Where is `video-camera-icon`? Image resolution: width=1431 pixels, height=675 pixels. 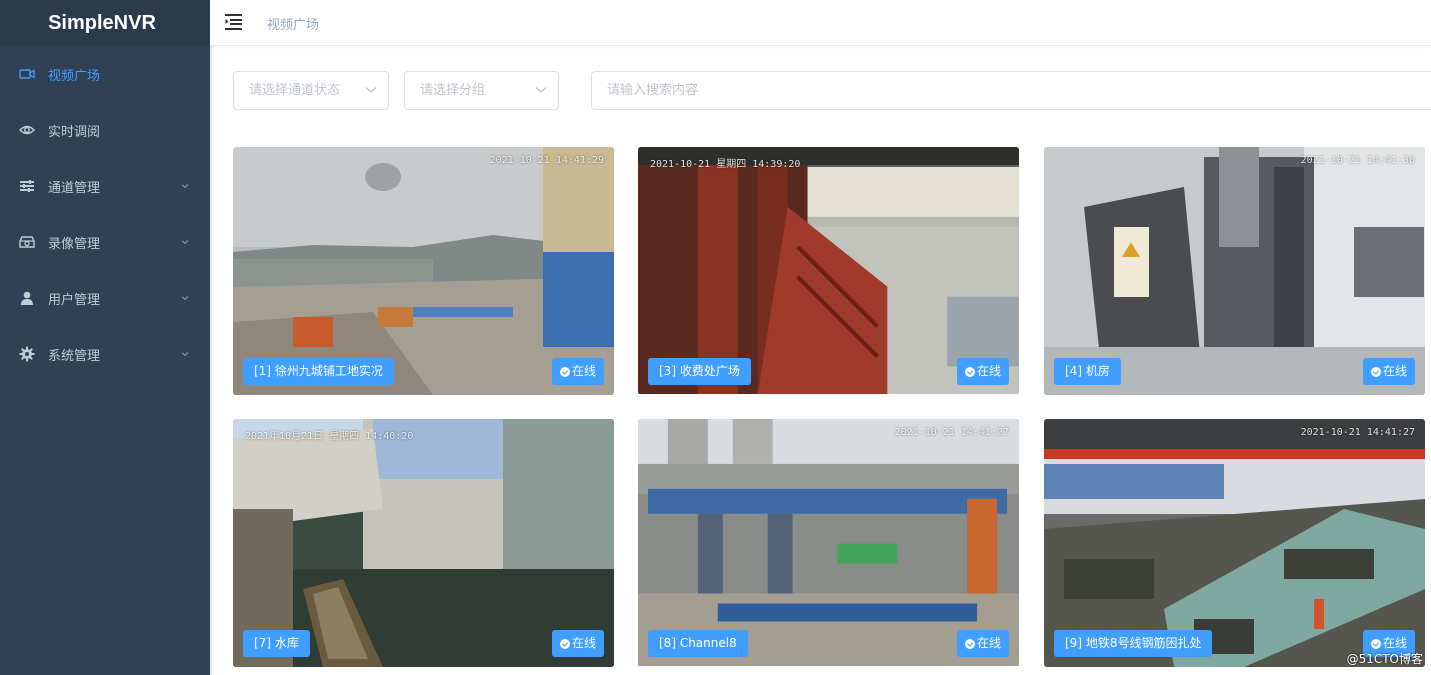 video-camera-icon is located at coordinates (27, 74).